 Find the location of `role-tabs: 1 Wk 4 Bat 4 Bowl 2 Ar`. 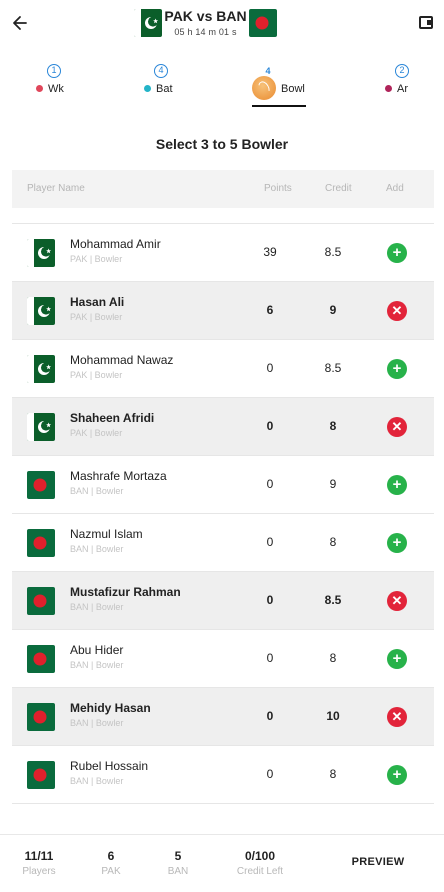

role-tabs: 1 Wk 4 Bat 4 Bowl 2 Ar is located at coordinates (222, 84).